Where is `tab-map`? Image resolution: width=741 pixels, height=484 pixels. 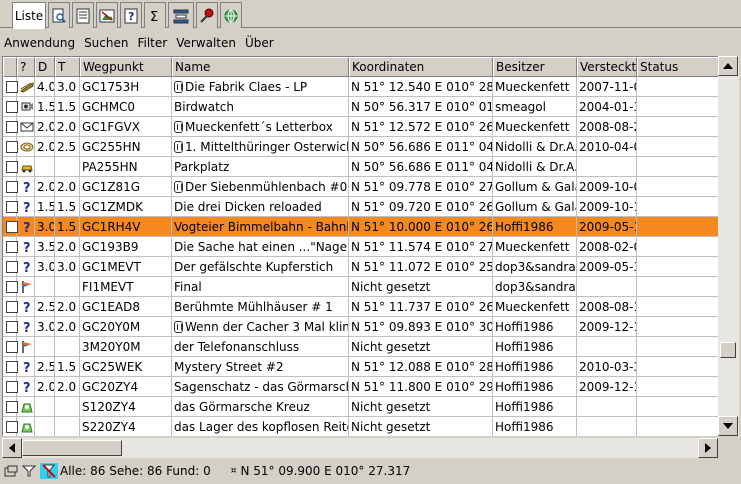 tab-map is located at coordinates (231, 15).